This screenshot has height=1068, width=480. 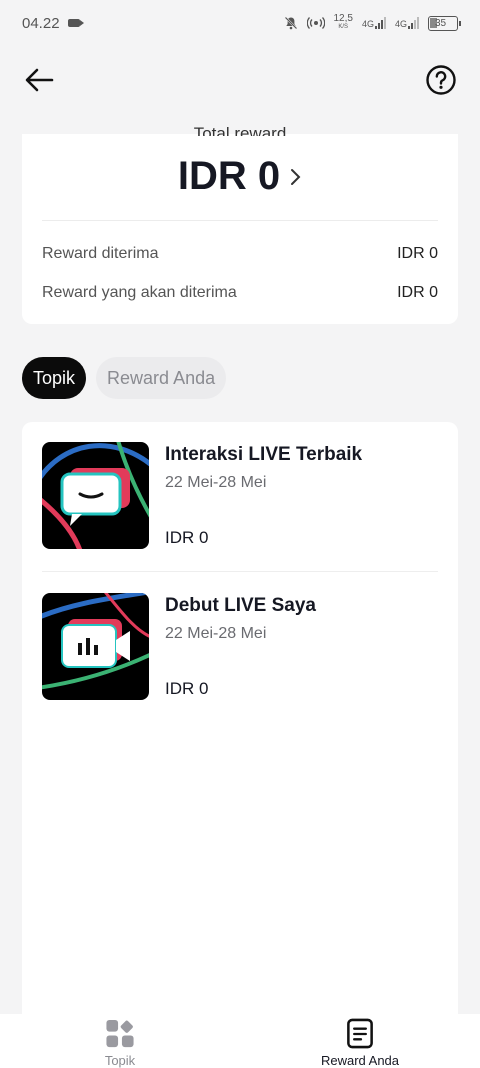 What do you see at coordinates (54, 378) in the screenshot?
I see `tab-topik: Topik` at bounding box center [54, 378].